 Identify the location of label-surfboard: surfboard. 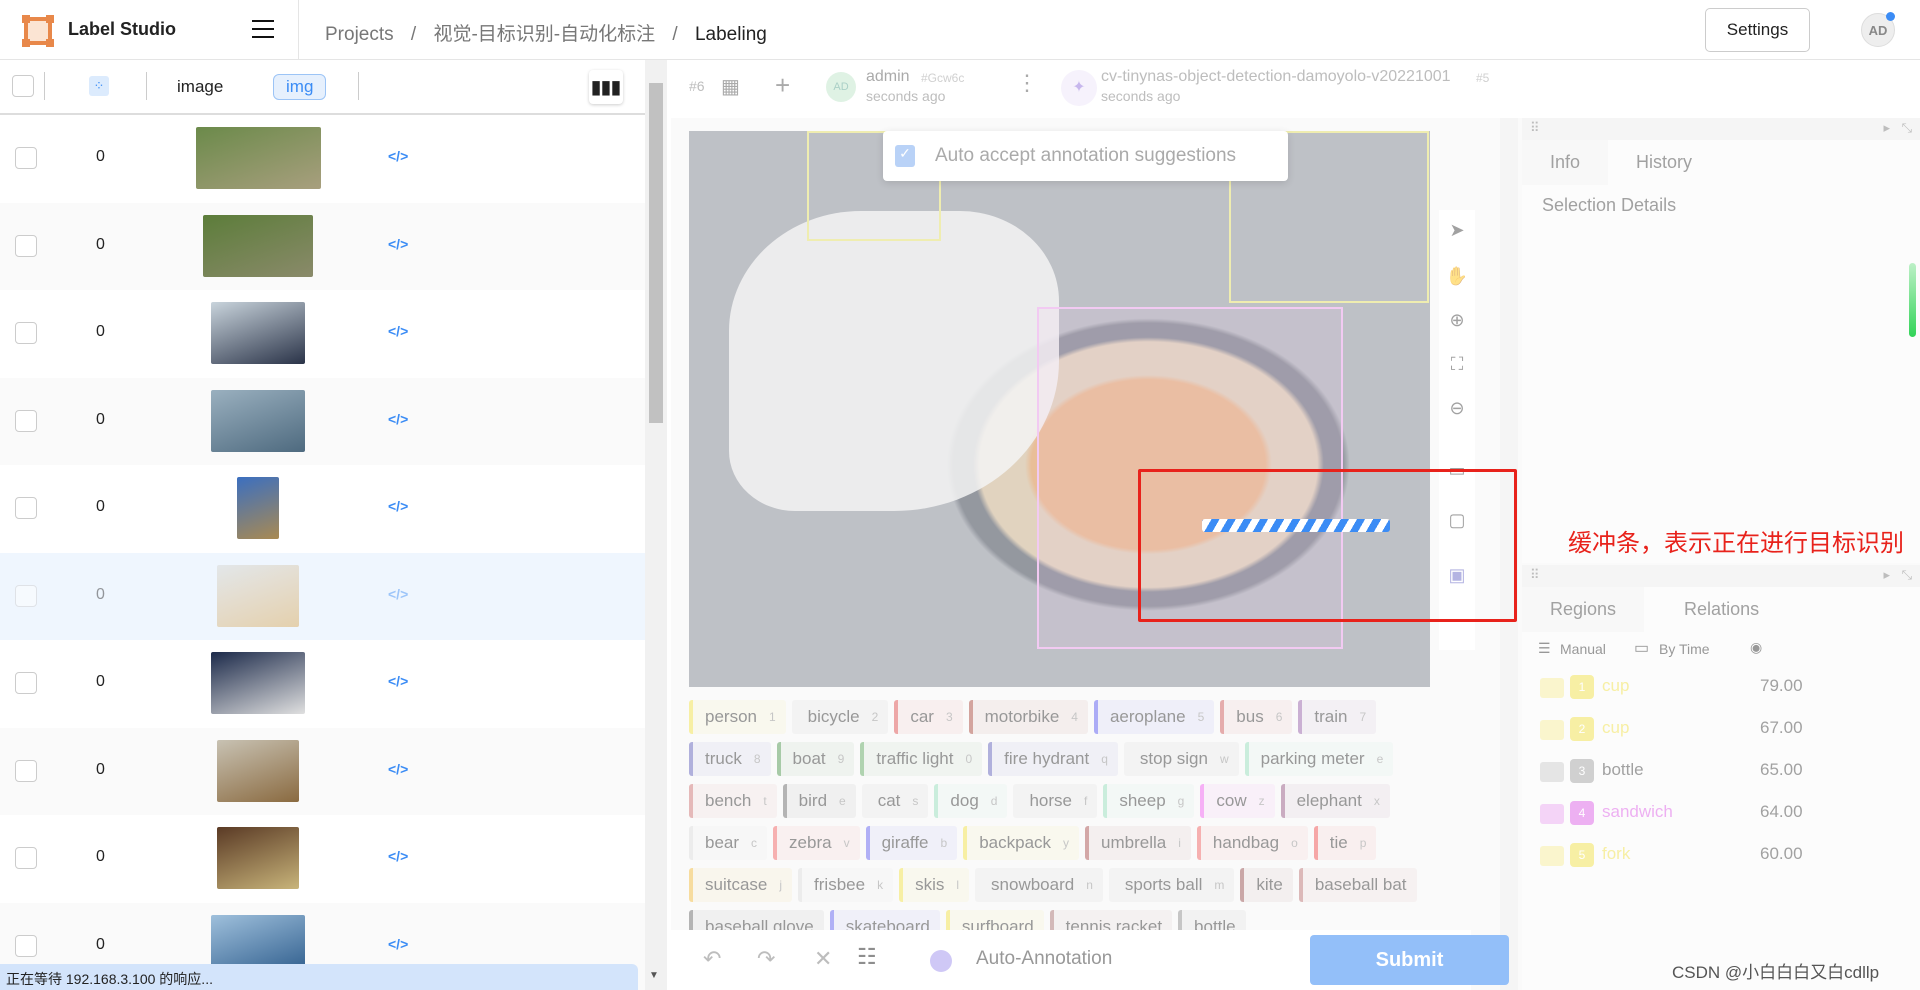
(994, 921).